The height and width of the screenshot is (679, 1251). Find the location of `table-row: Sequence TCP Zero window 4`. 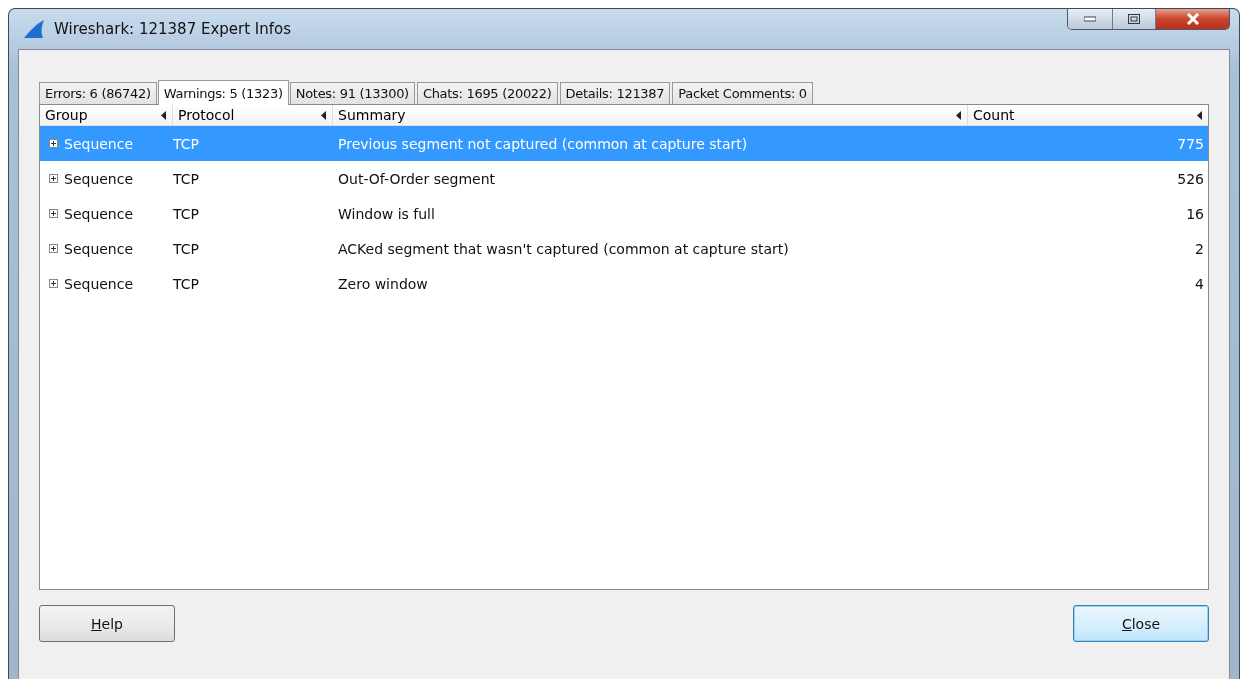

table-row: Sequence TCP Zero window 4 is located at coordinates (624, 283).